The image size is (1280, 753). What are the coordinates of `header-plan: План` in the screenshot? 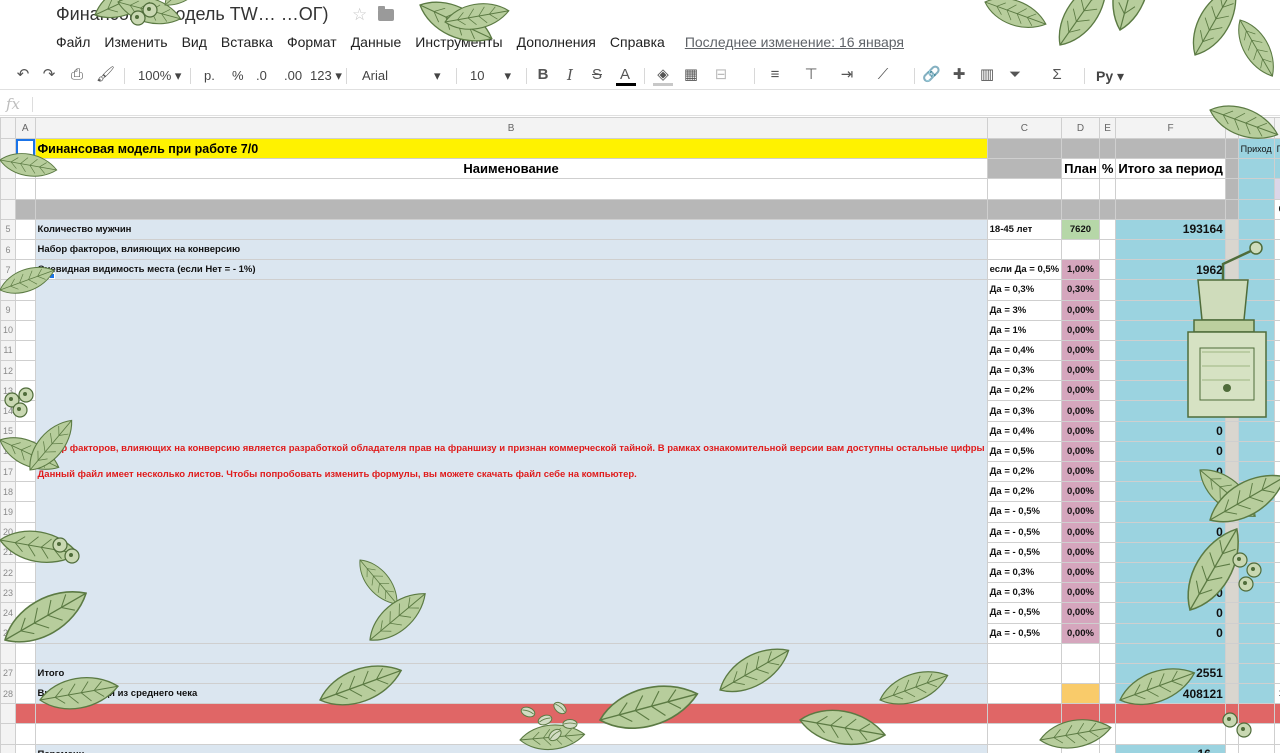 It's located at (1080, 169).